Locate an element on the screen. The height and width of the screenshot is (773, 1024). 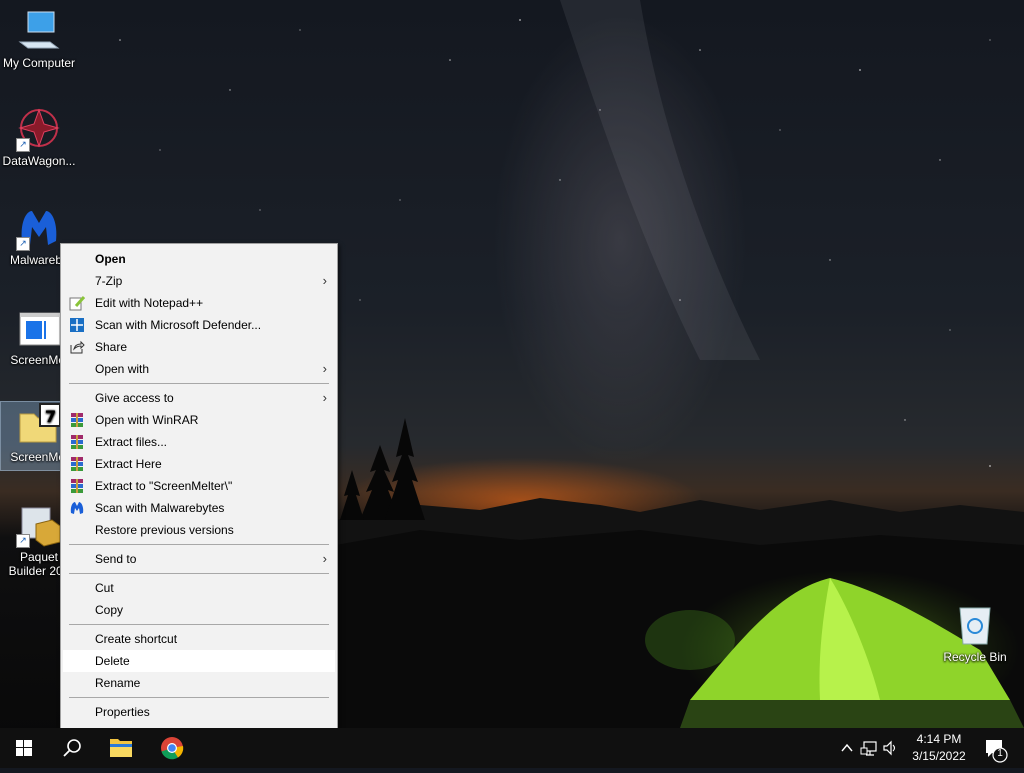
datawagon-app-icon: ↗ is located at coordinates (39, 129).